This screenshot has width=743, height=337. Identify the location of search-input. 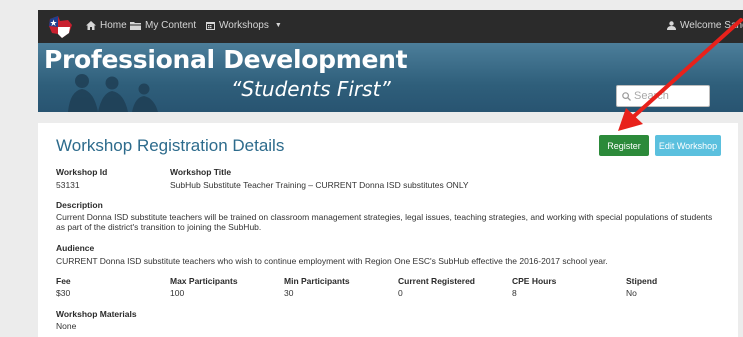
(669, 96).